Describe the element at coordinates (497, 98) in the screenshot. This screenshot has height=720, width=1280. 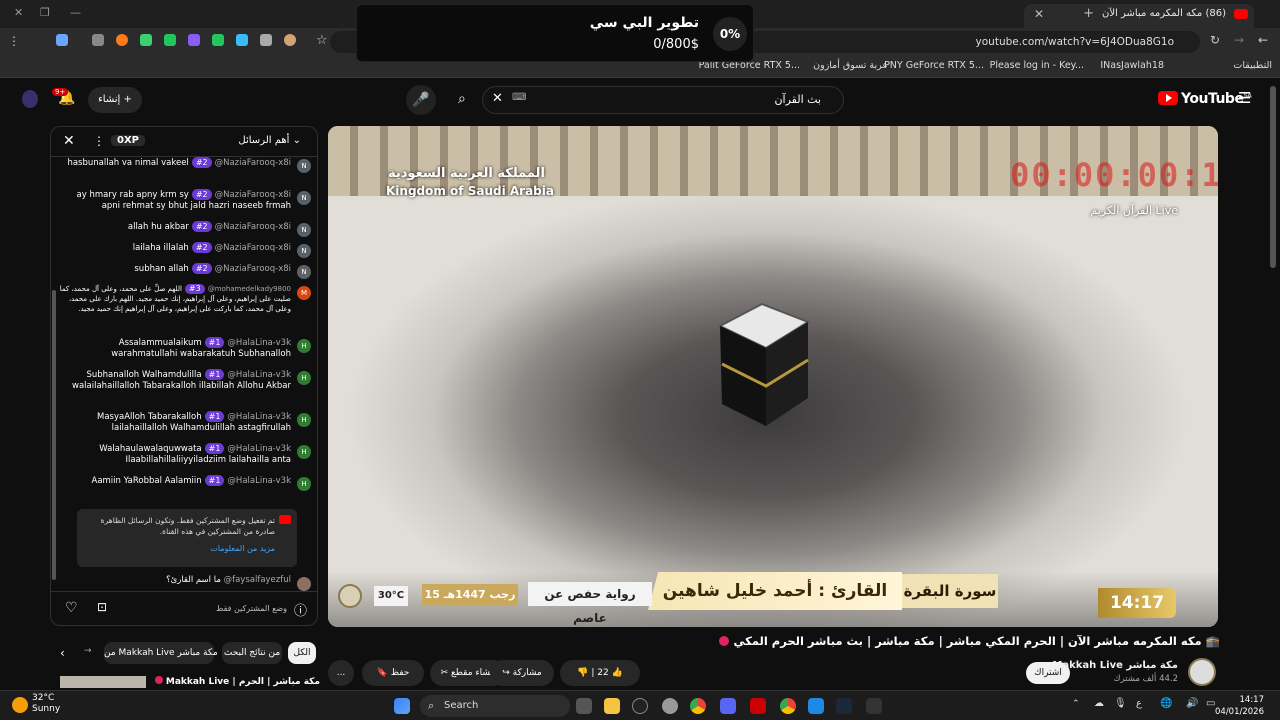
I see `clear-search-icon: ✕` at that location.